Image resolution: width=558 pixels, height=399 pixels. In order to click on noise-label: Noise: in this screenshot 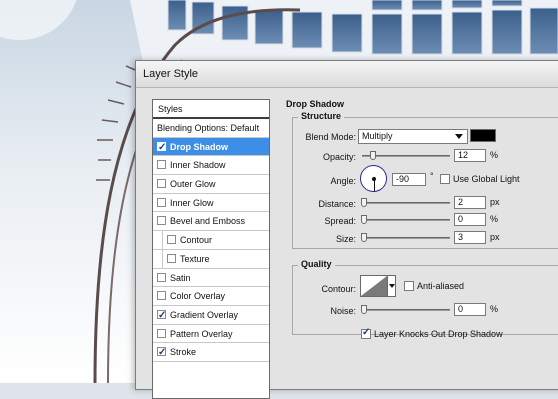, I will do `click(343, 311)`.